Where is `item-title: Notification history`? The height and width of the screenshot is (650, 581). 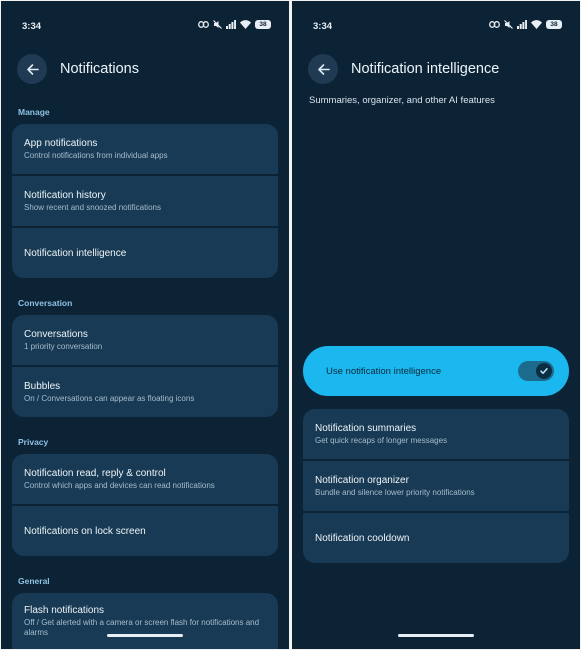 item-title: Notification history is located at coordinates (65, 195).